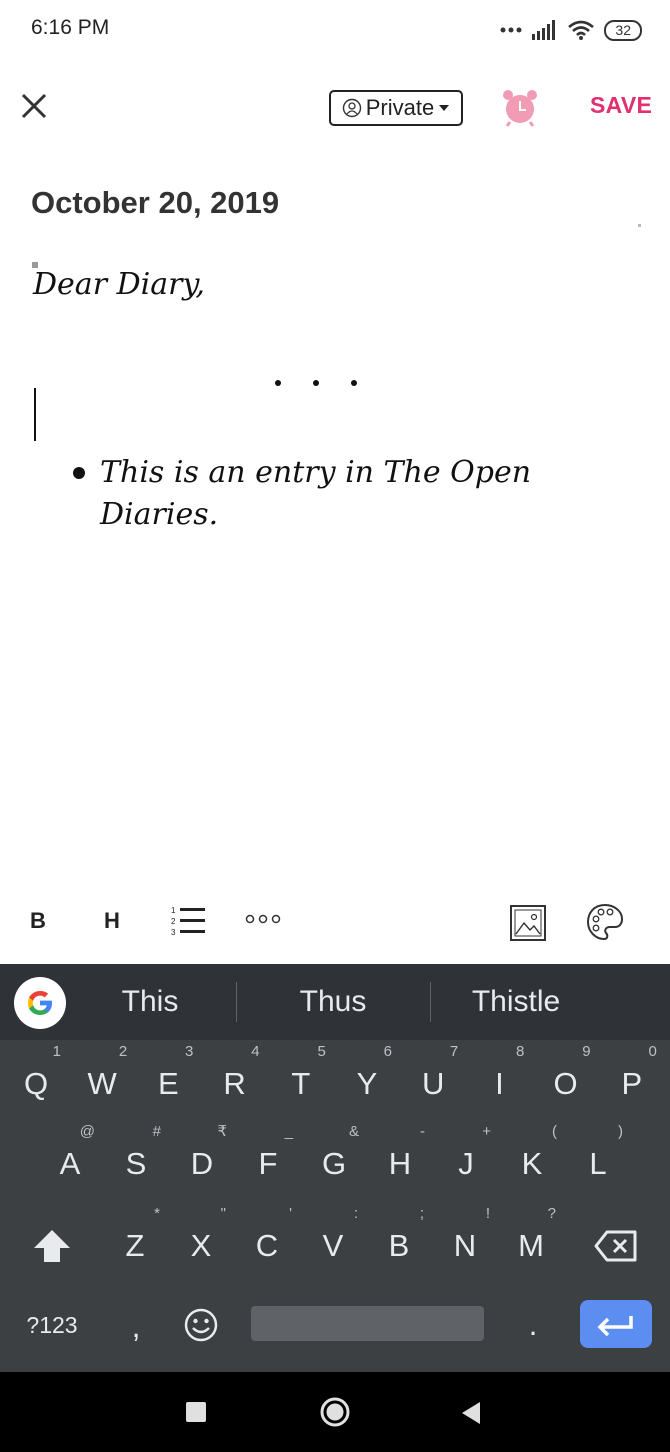  I want to click on numbered-list-button: 1 2 3, so click(189, 921).